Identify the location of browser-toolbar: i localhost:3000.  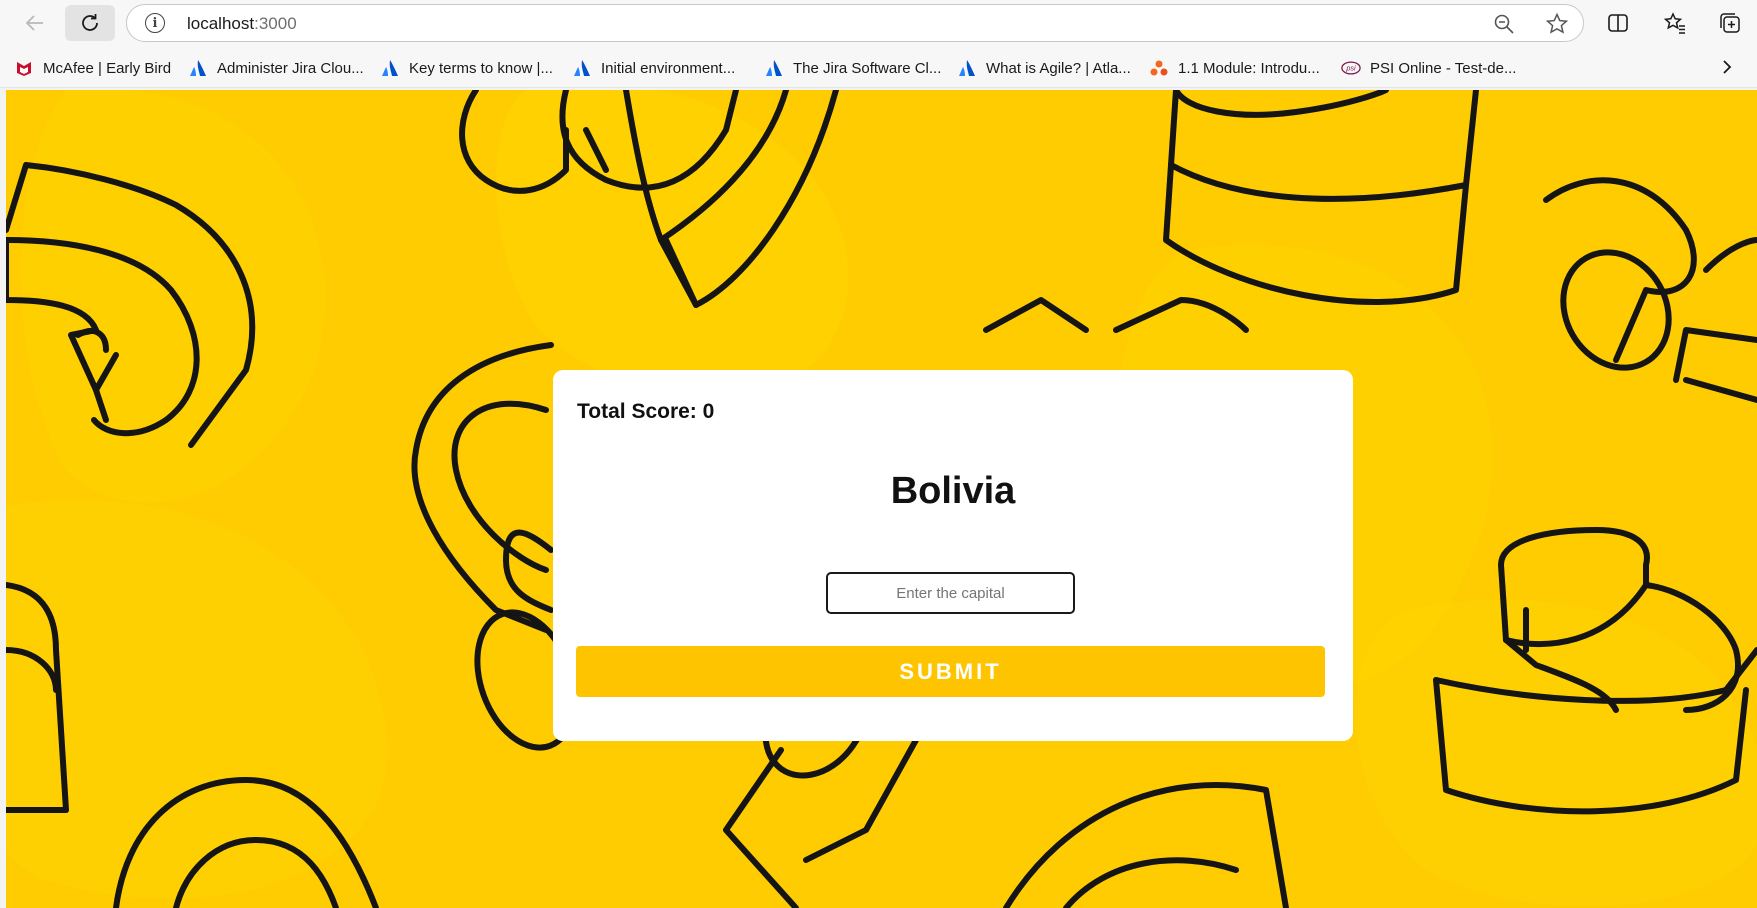
(878, 23).